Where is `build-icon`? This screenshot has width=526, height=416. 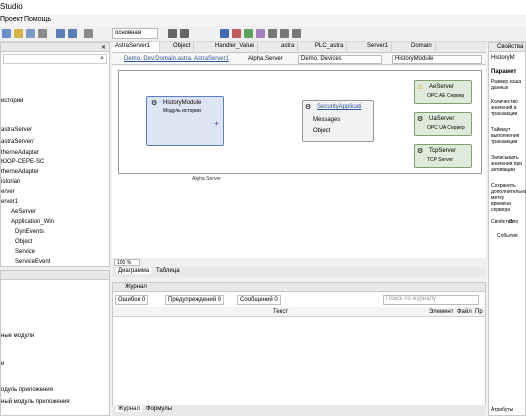 build-icon is located at coordinates (88, 33).